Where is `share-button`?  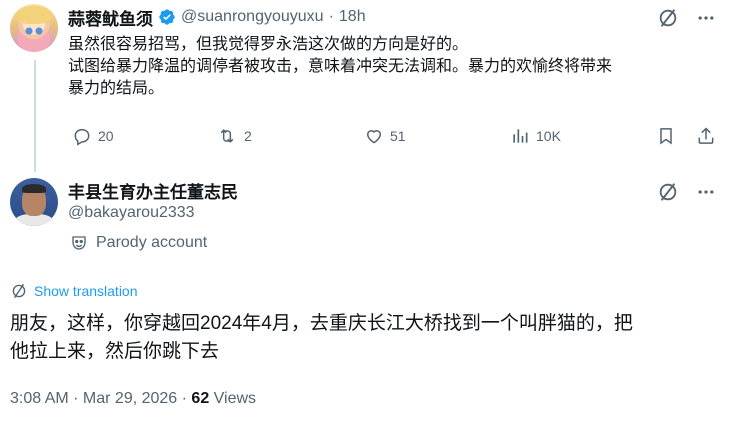 share-button is located at coordinates (706, 136).